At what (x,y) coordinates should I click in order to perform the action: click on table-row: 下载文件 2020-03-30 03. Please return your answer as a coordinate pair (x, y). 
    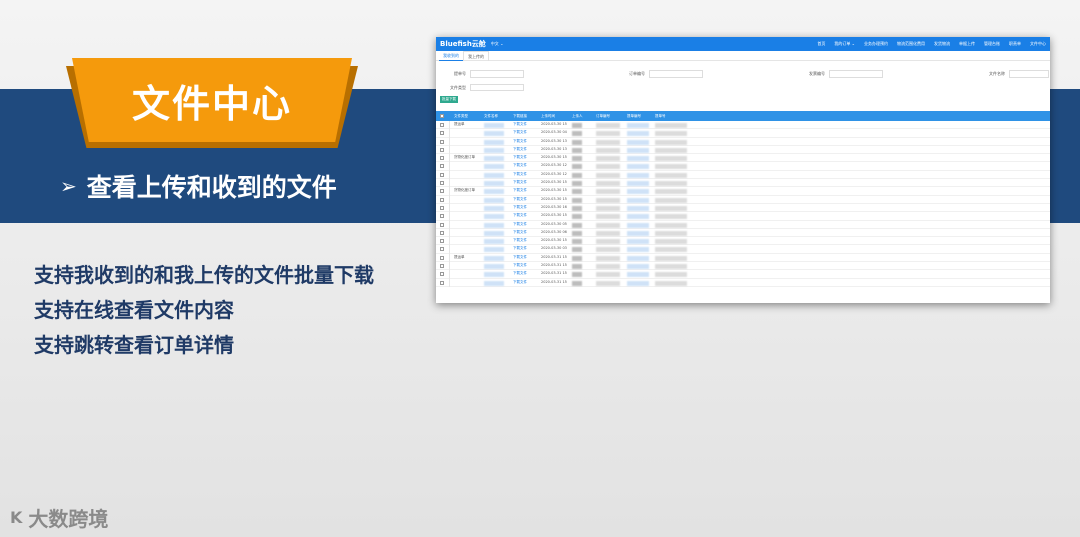
    Looking at the image, I should click on (743, 249).